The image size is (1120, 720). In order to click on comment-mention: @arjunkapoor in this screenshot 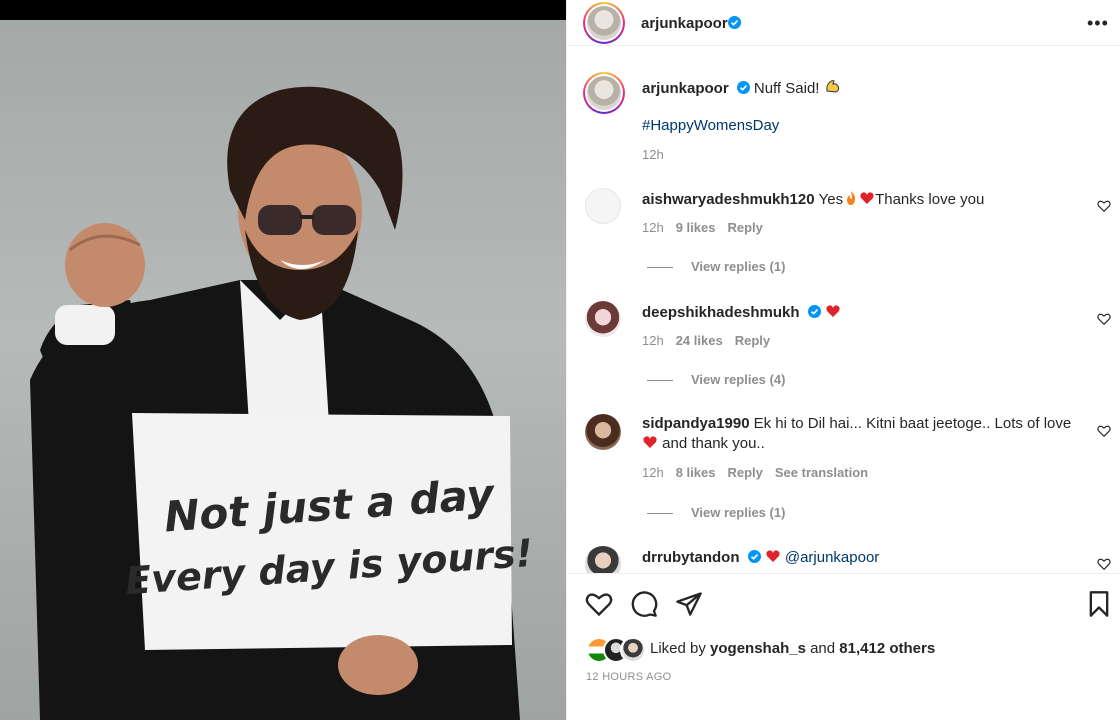, I will do `click(832, 557)`.